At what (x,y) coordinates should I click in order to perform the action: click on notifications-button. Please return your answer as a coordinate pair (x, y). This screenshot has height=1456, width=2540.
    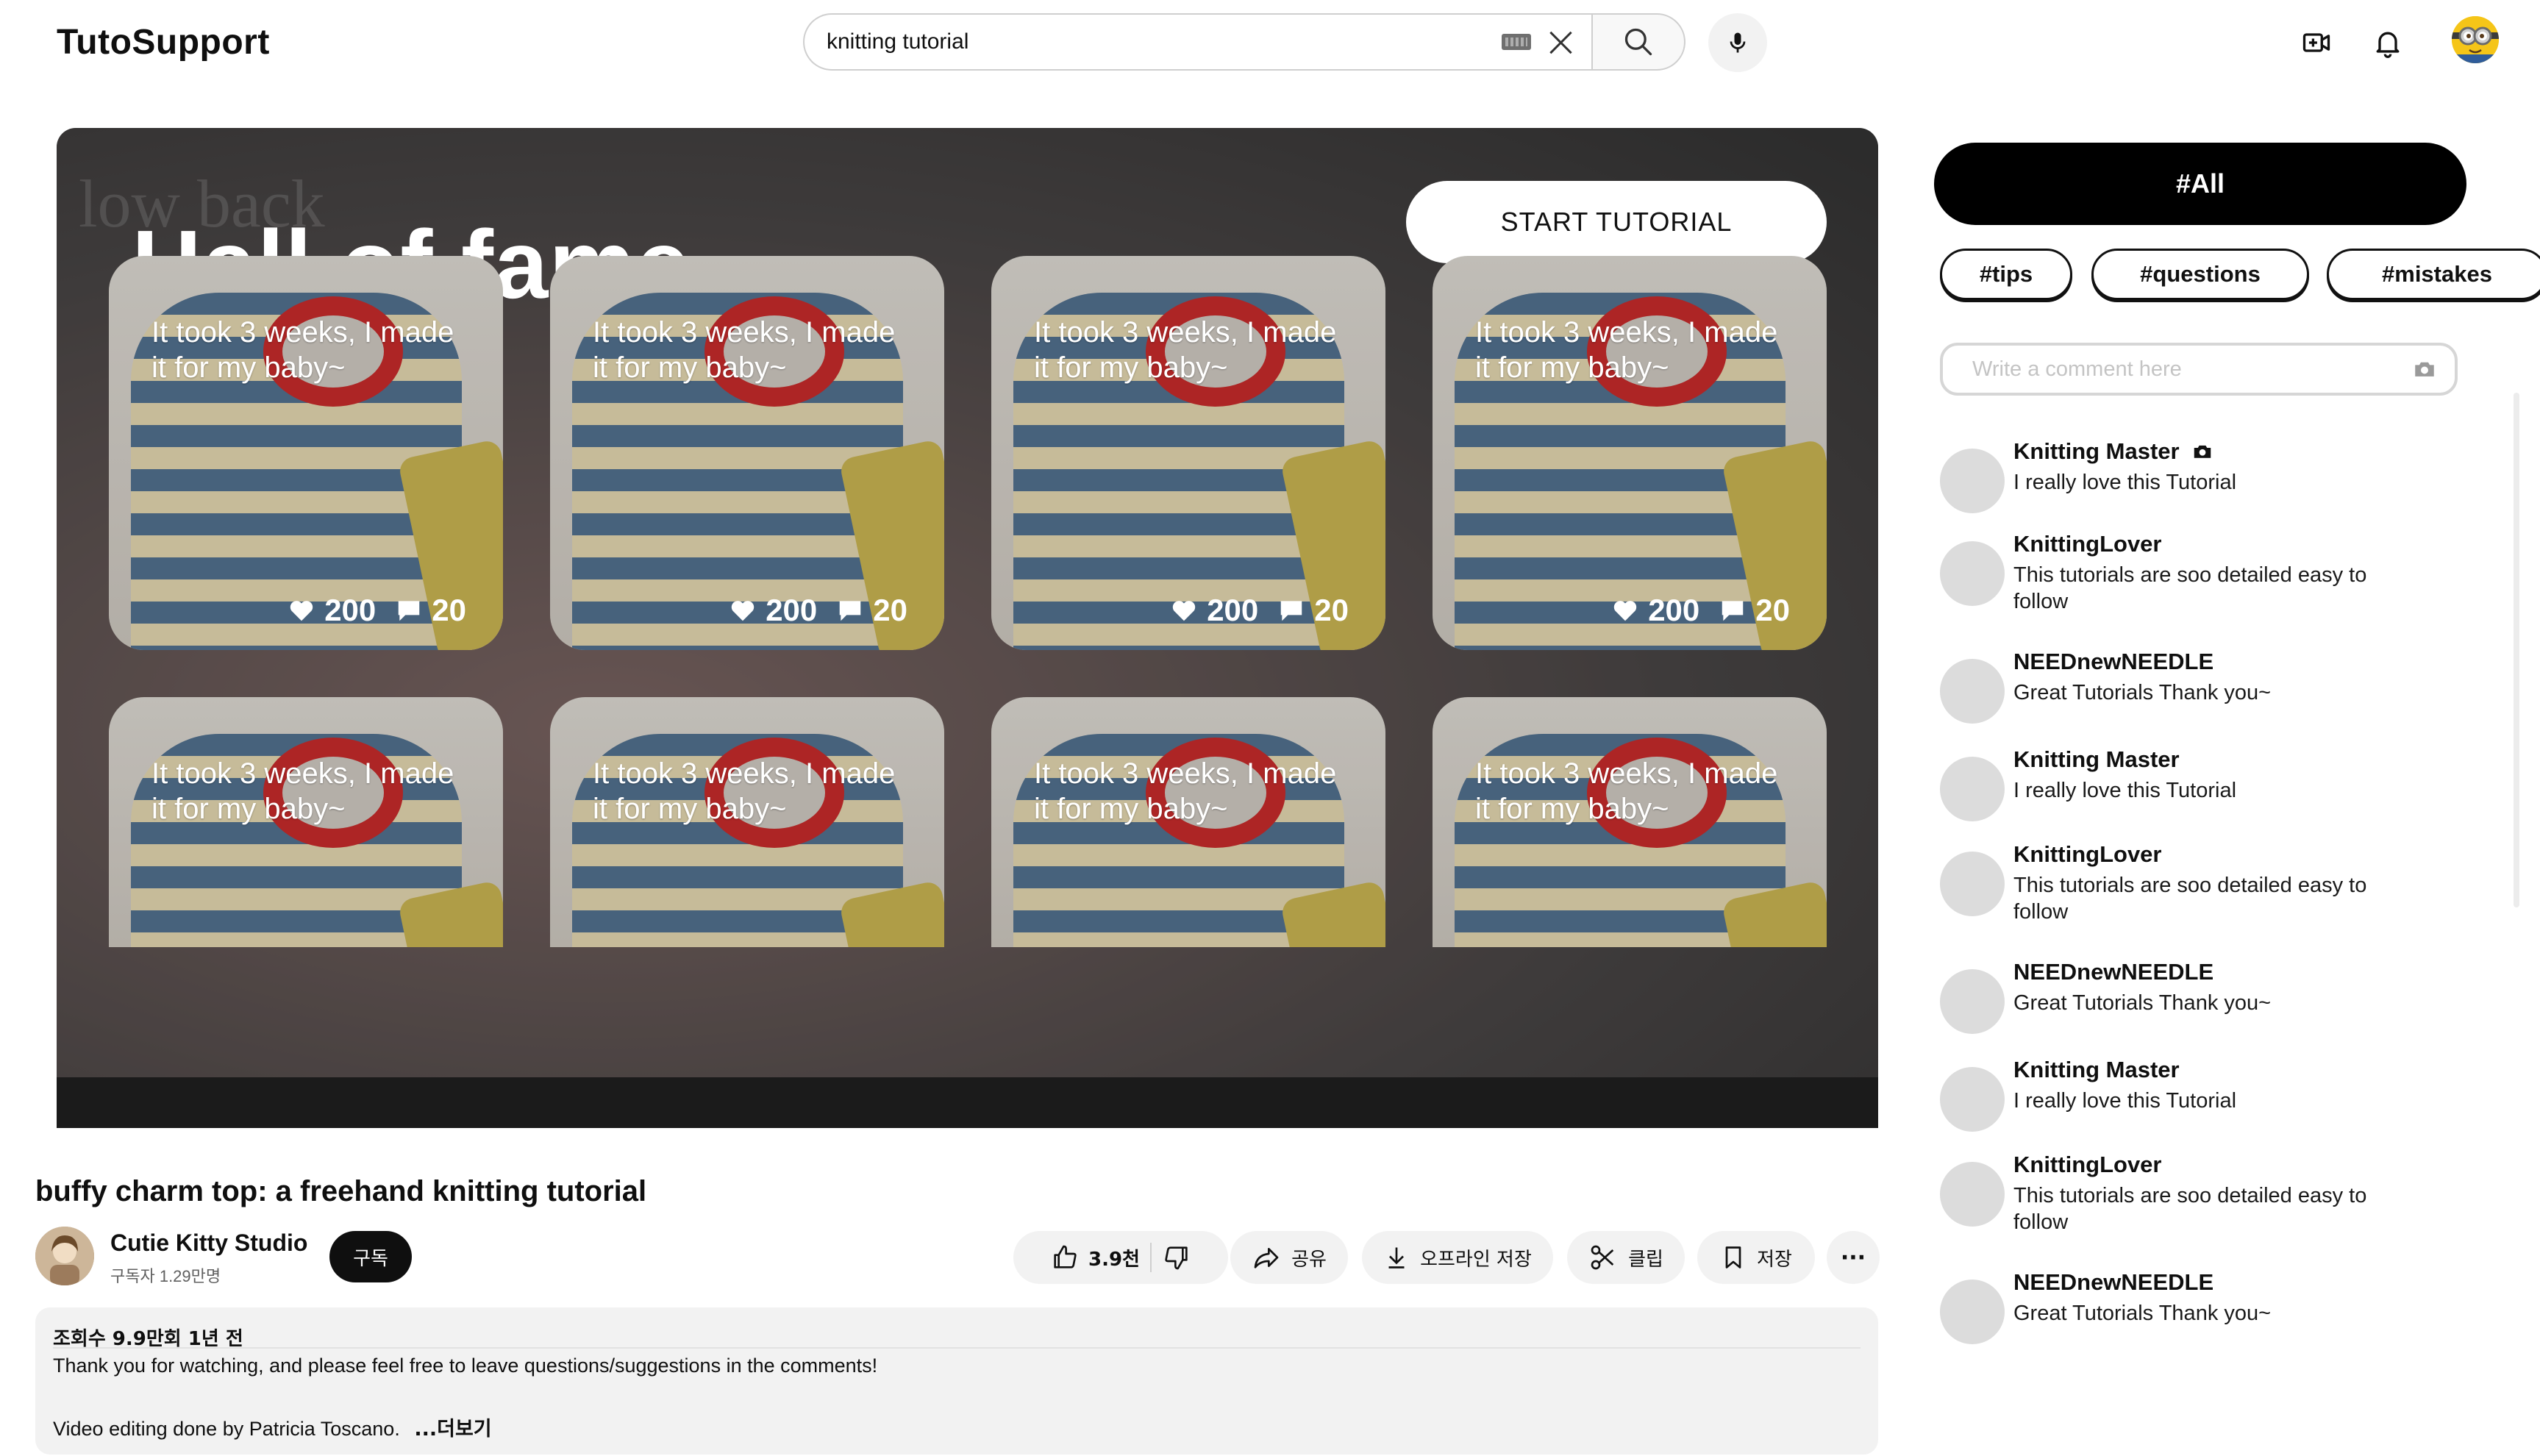
    Looking at the image, I should click on (2387, 42).